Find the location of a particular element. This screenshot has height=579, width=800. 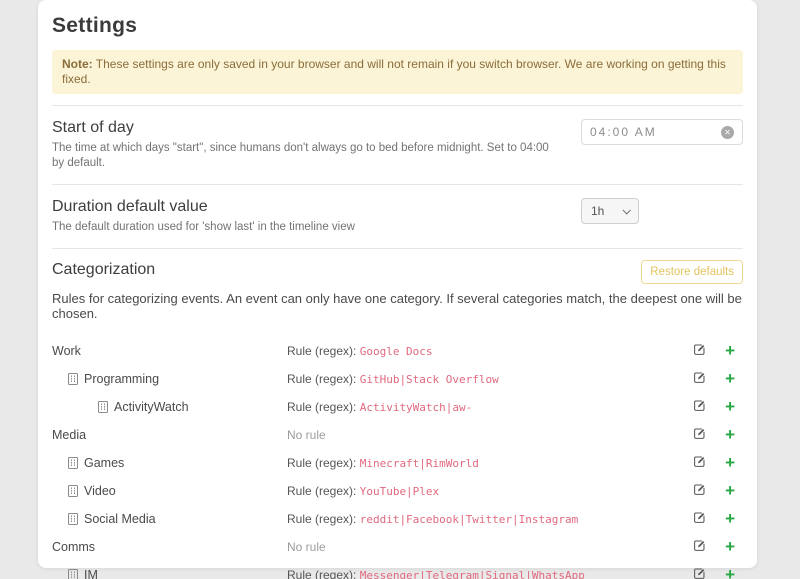

category-row: Work Rule (regex): Google Docs + is located at coordinates (397, 351).